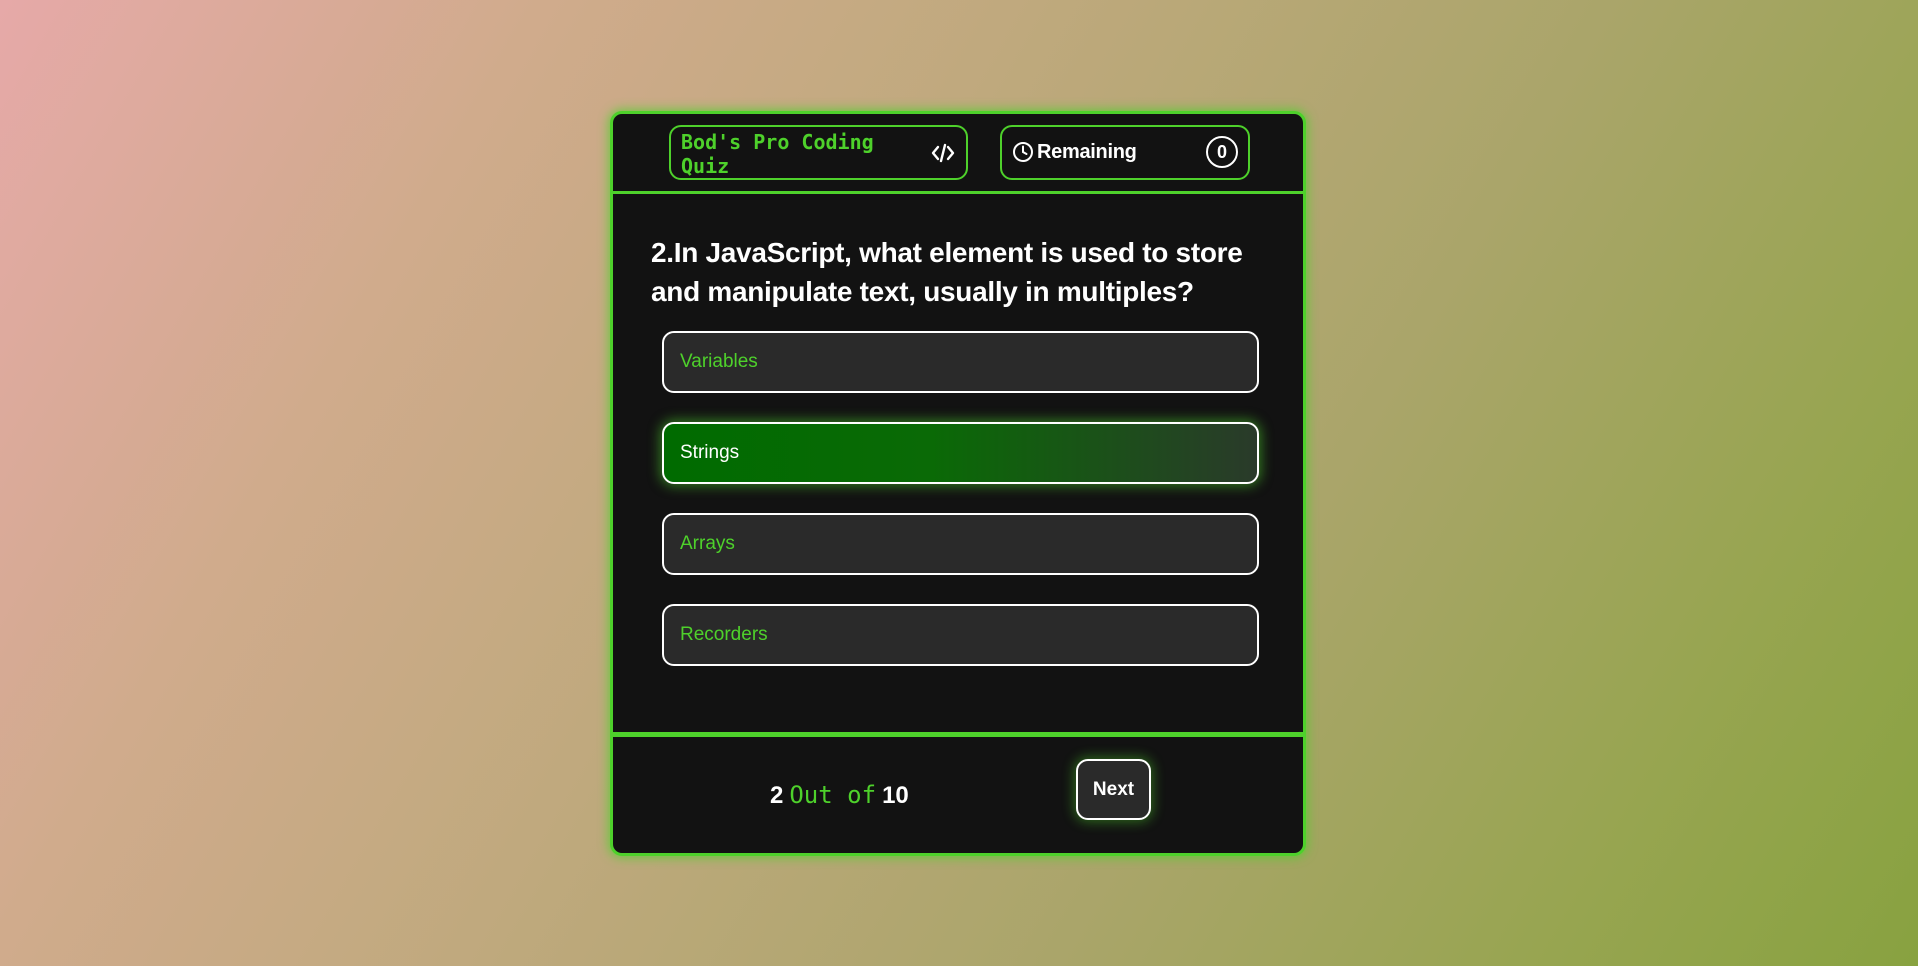  Describe the element at coordinates (1023, 152) in the screenshot. I see `clock-icon` at that location.